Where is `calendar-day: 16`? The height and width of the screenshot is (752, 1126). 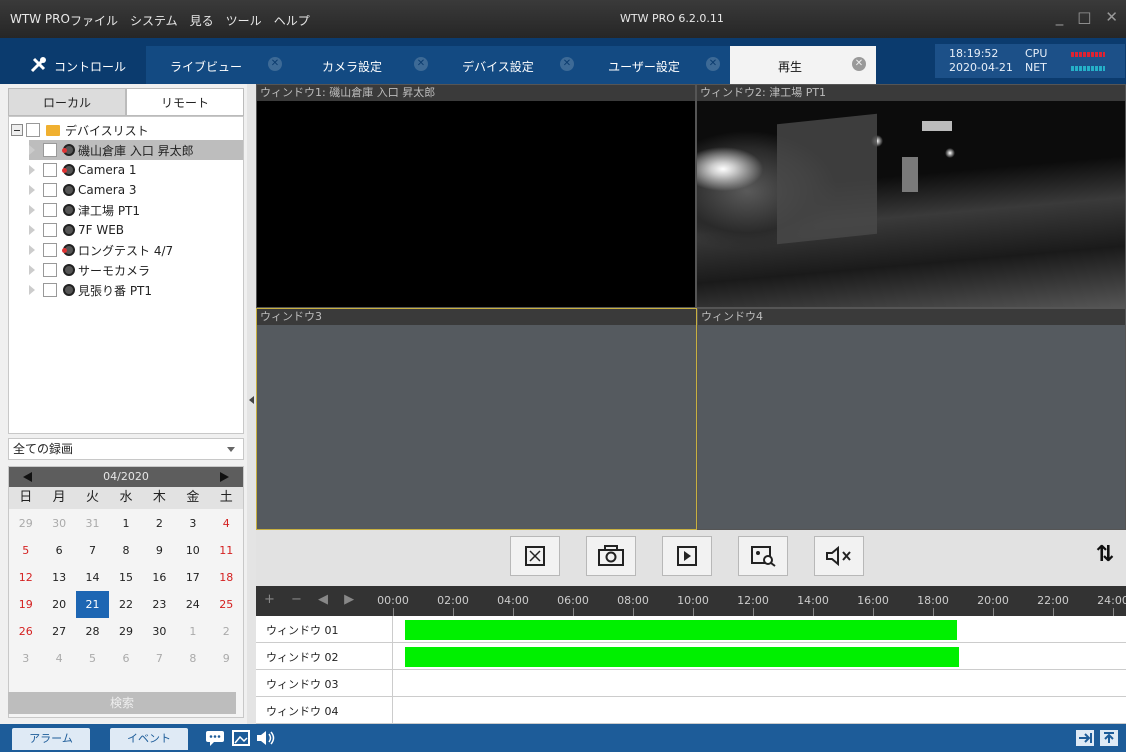
calendar-day: 16 is located at coordinates (159, 577).